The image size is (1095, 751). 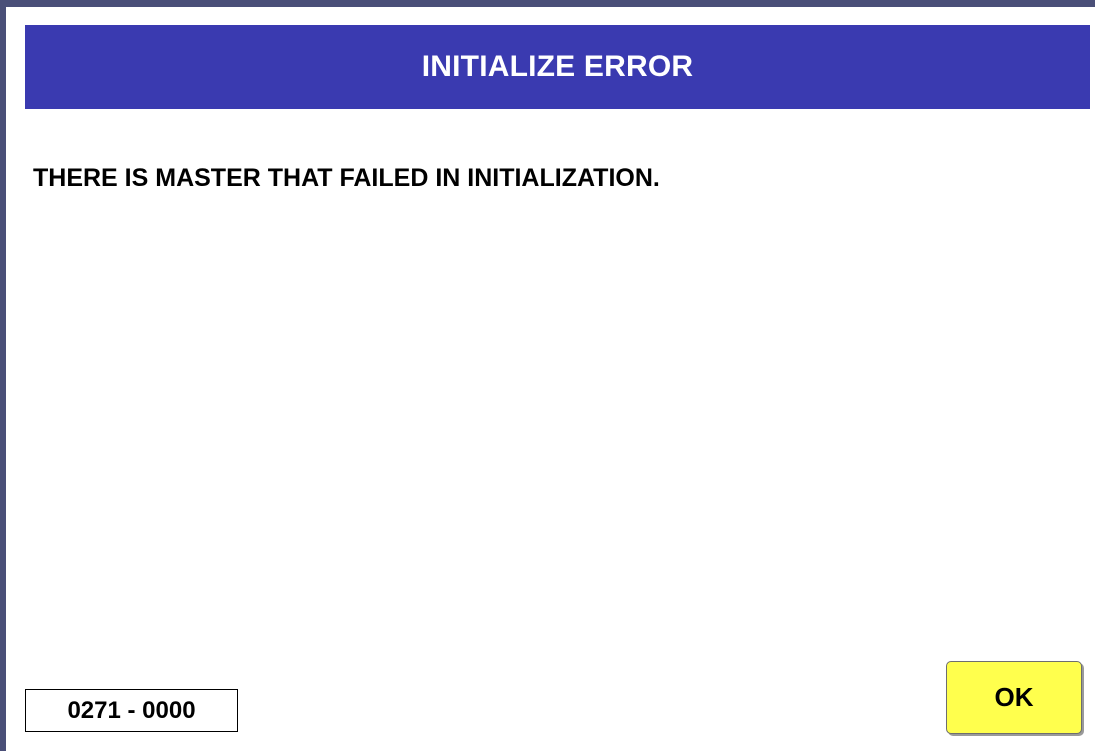 I want to click on dialog-title: INITIALIZE ERROR, so click(x=557, y=66).